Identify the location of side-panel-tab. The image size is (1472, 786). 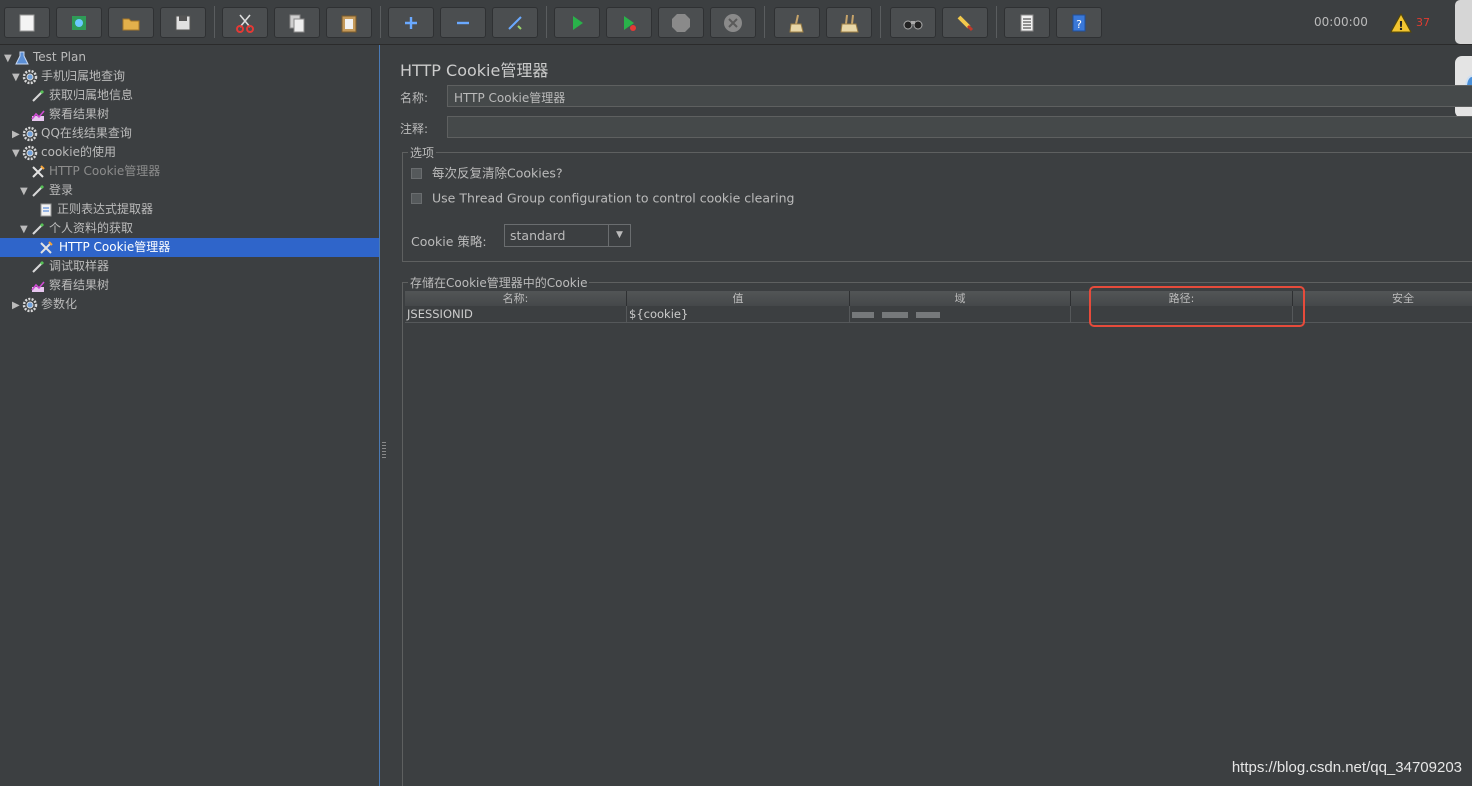
(1463, 22).